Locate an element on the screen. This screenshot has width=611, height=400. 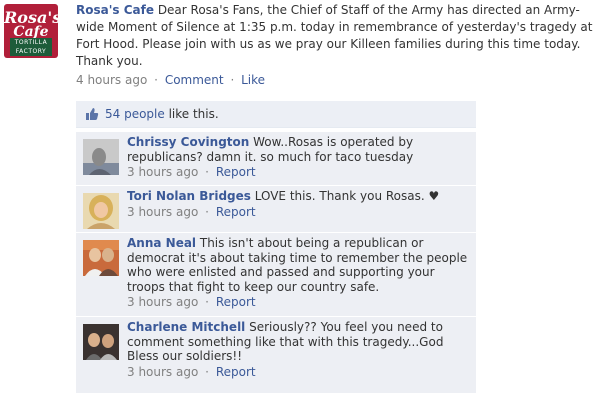
likes-count-link: 54 people is located at coordinates (135, 114).